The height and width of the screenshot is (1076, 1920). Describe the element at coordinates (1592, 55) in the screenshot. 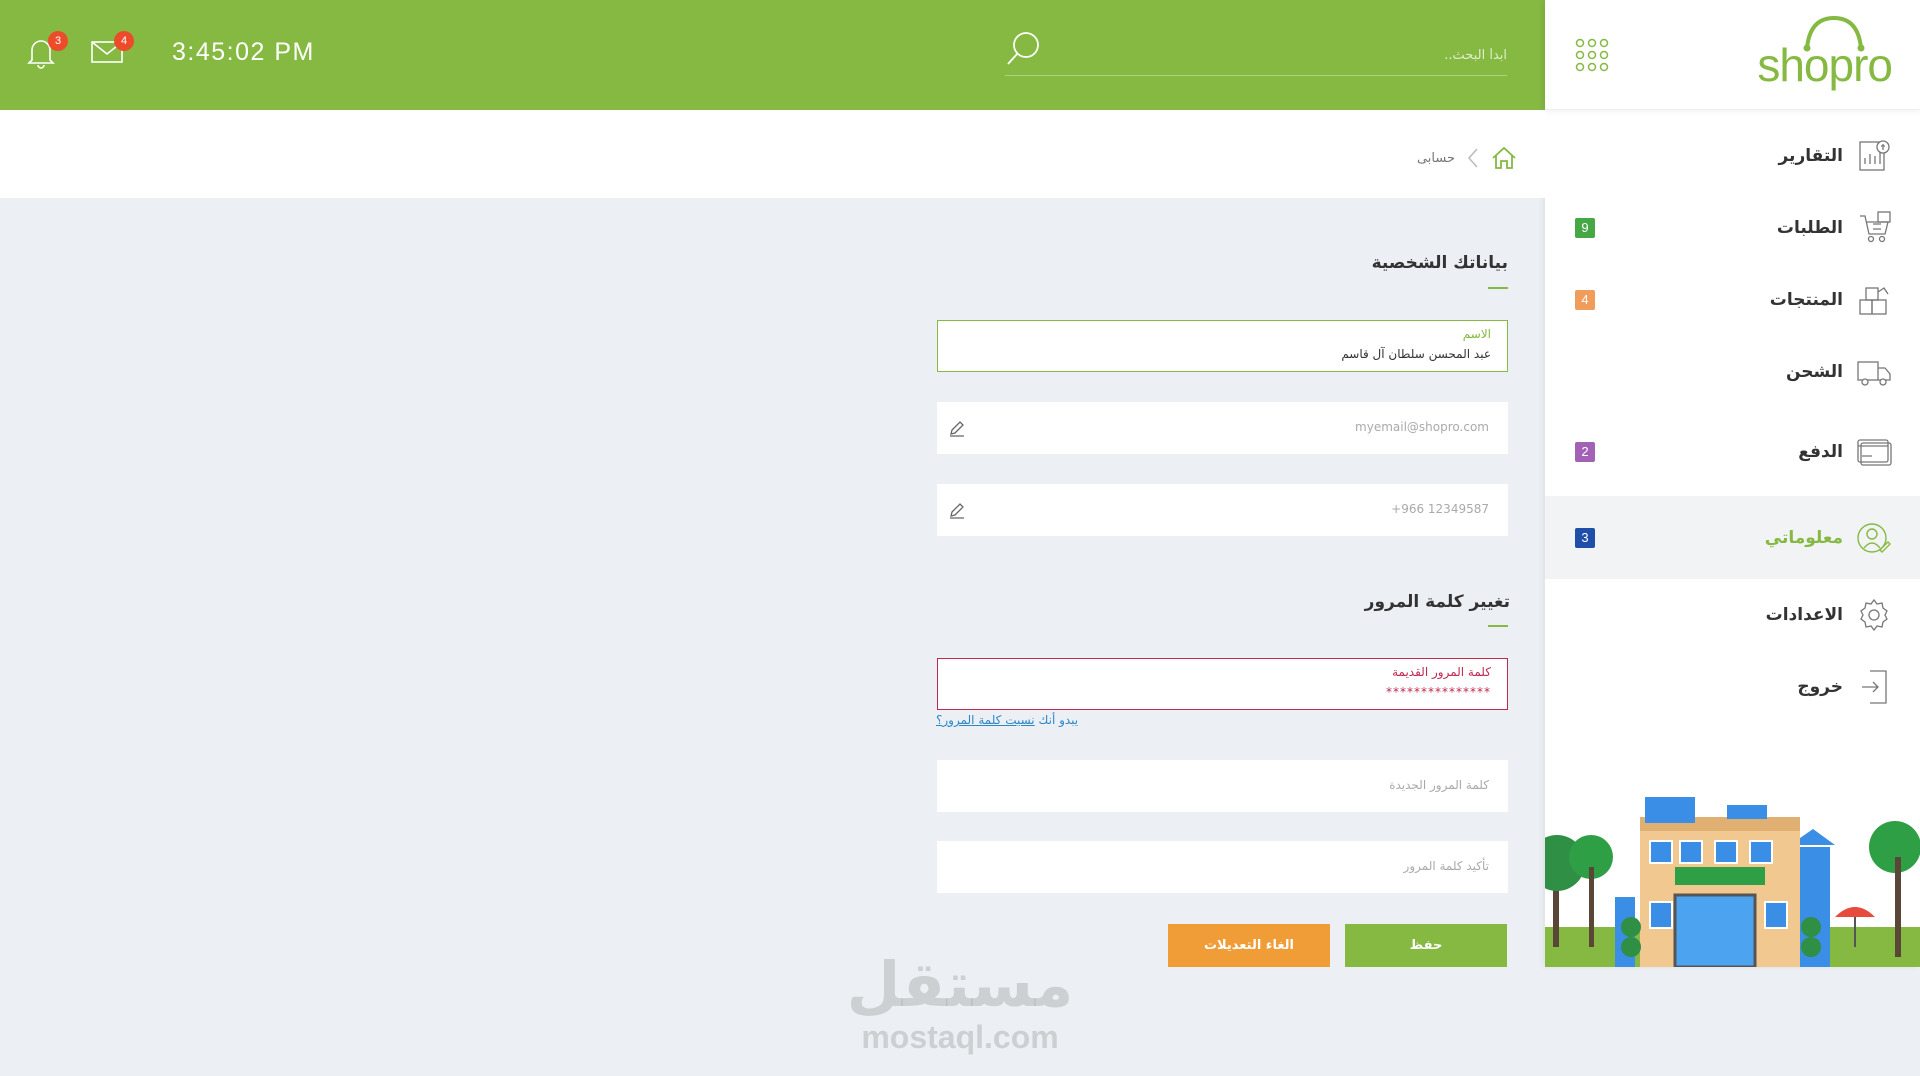

I see `apps-grid-icon` at that location.